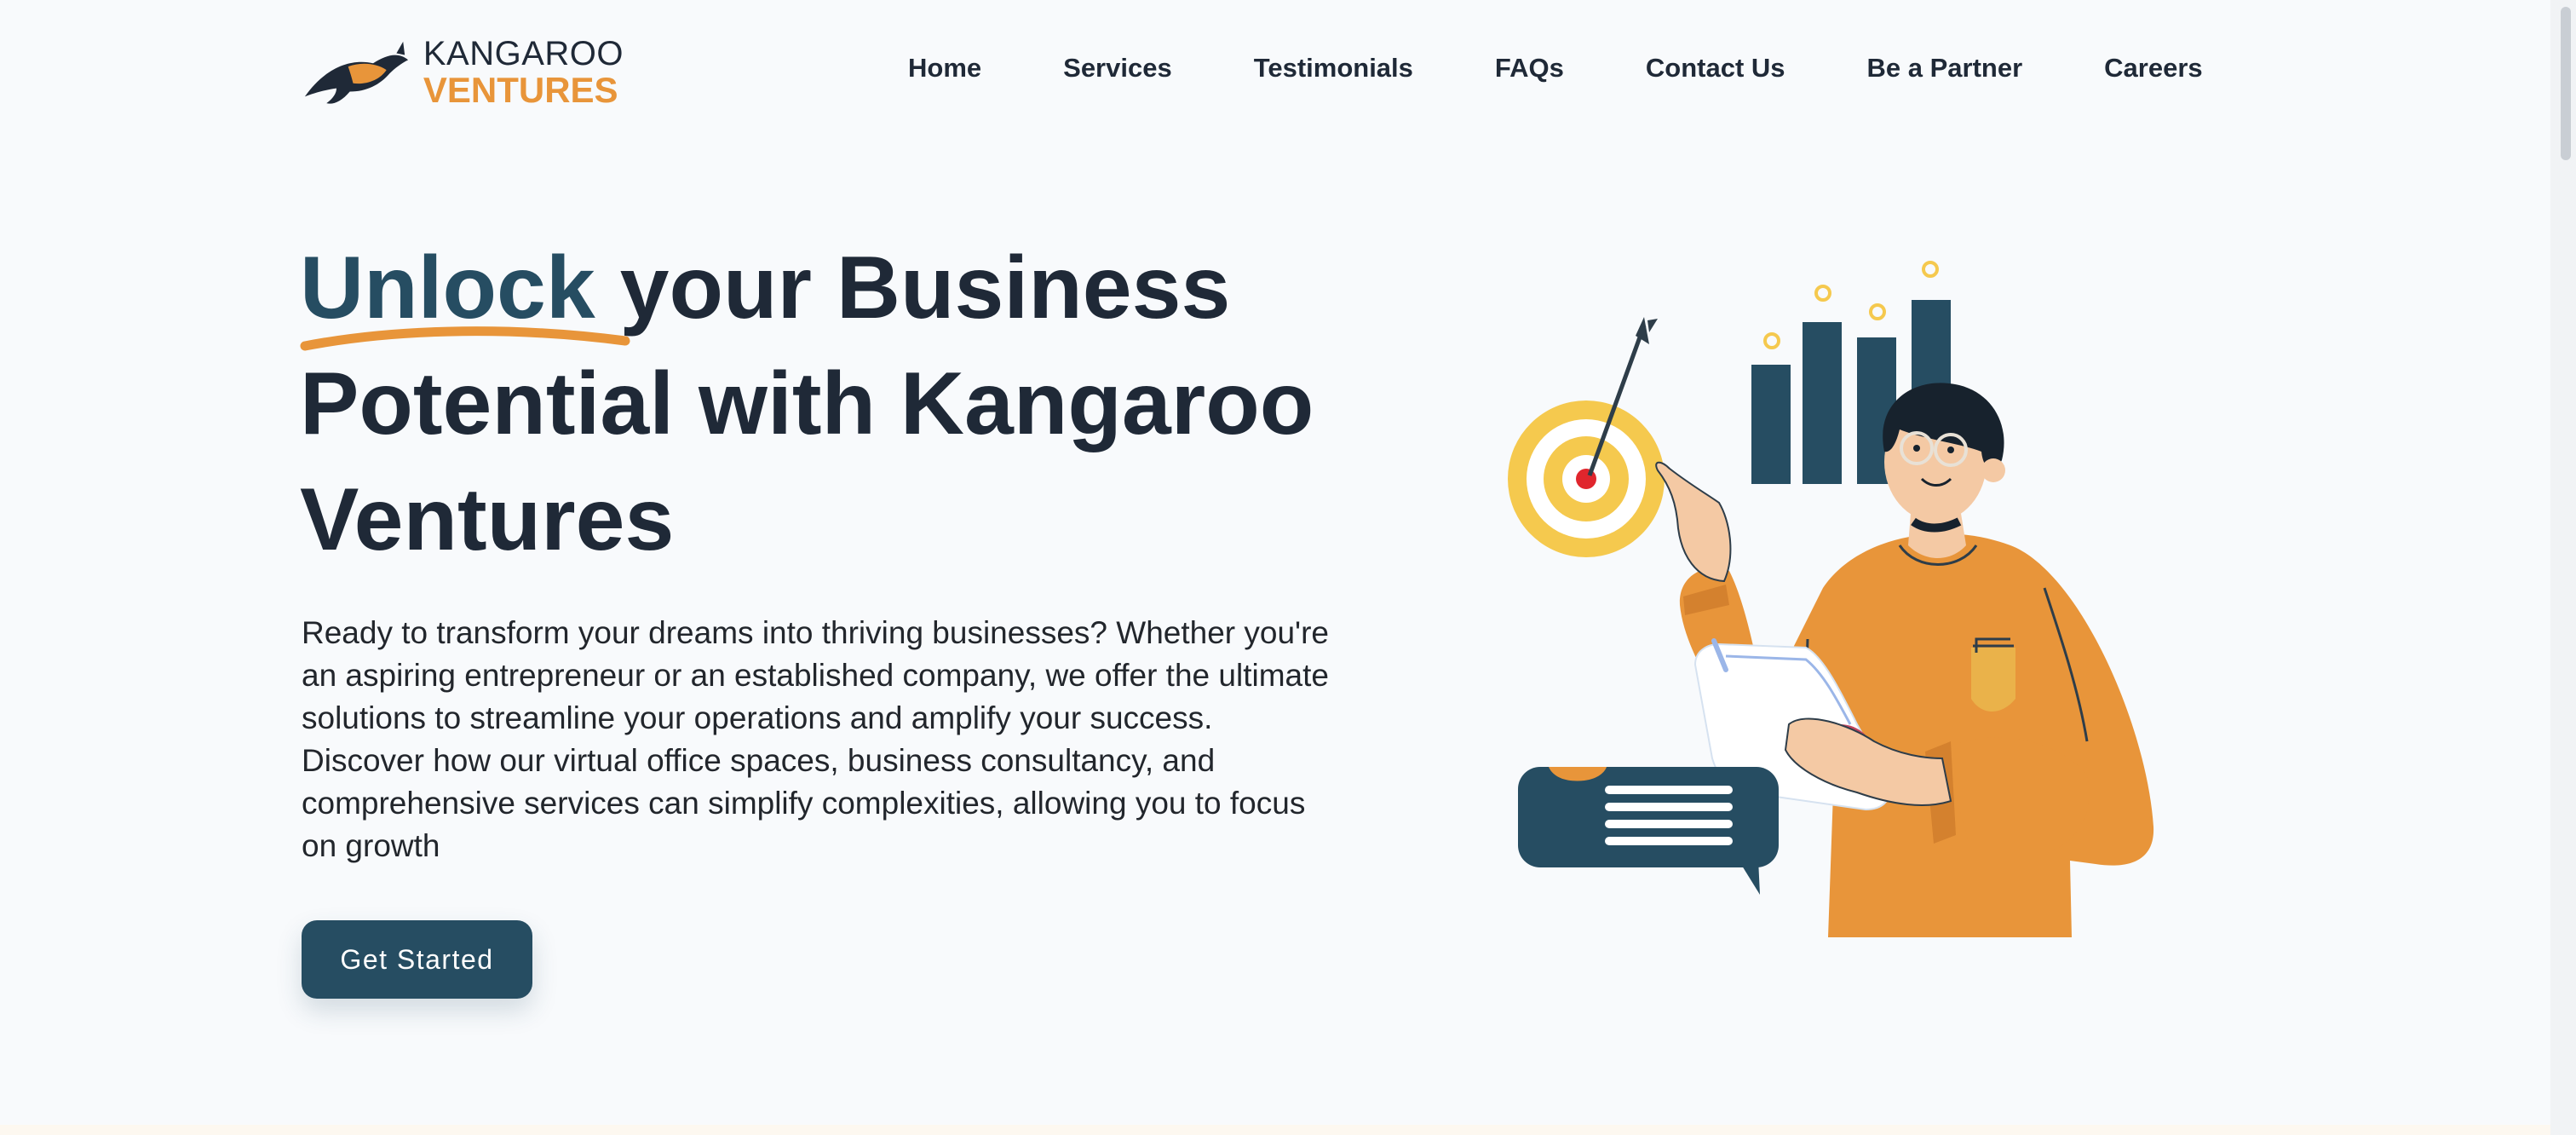 The width and height of the screenshot is (2576, 1135). What do you see at coordinates (1649, 831) in the screenshot?
I see `chat-bubble-icon` at bounding box center [1649, 831].